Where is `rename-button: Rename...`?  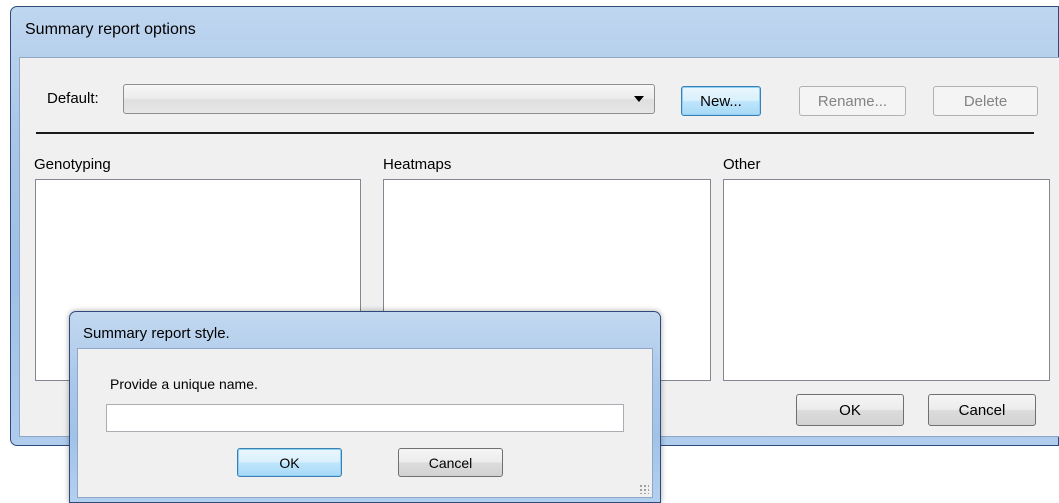 rename-button: Rename... is located at coordinates (852, 101).